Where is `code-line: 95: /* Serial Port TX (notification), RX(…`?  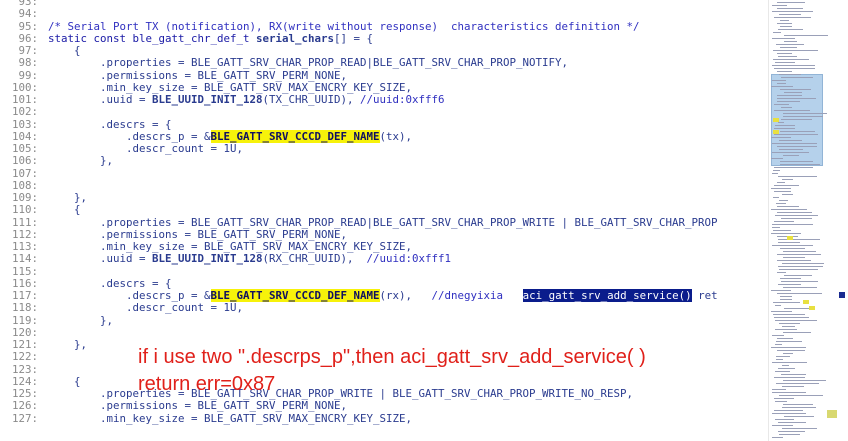
code-line: 95: /* Serial Port TX (notification), RX(… is located at coordinates (384, 26).